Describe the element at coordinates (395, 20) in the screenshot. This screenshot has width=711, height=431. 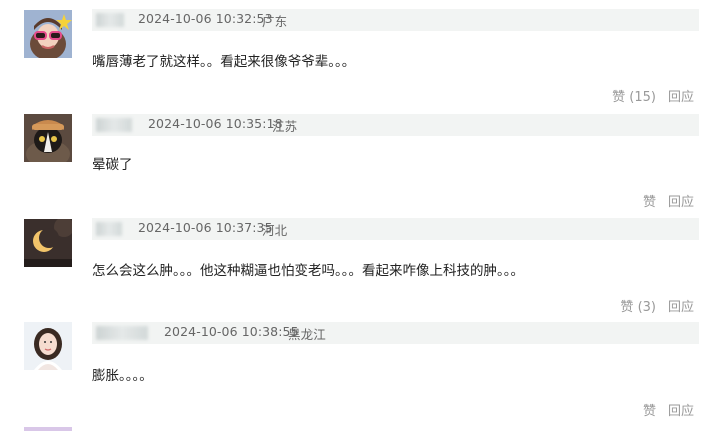
I see `comment-meta: 2024-10-06 10:32:53 广东` at that location.